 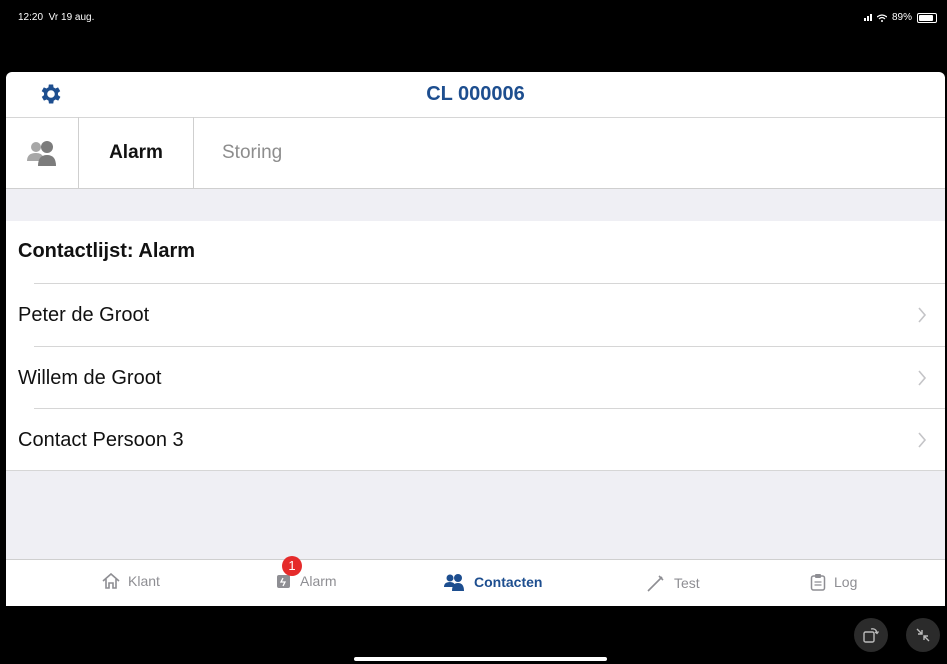 I want to click on page-title: CL 000006, so click(x=475, y=94).